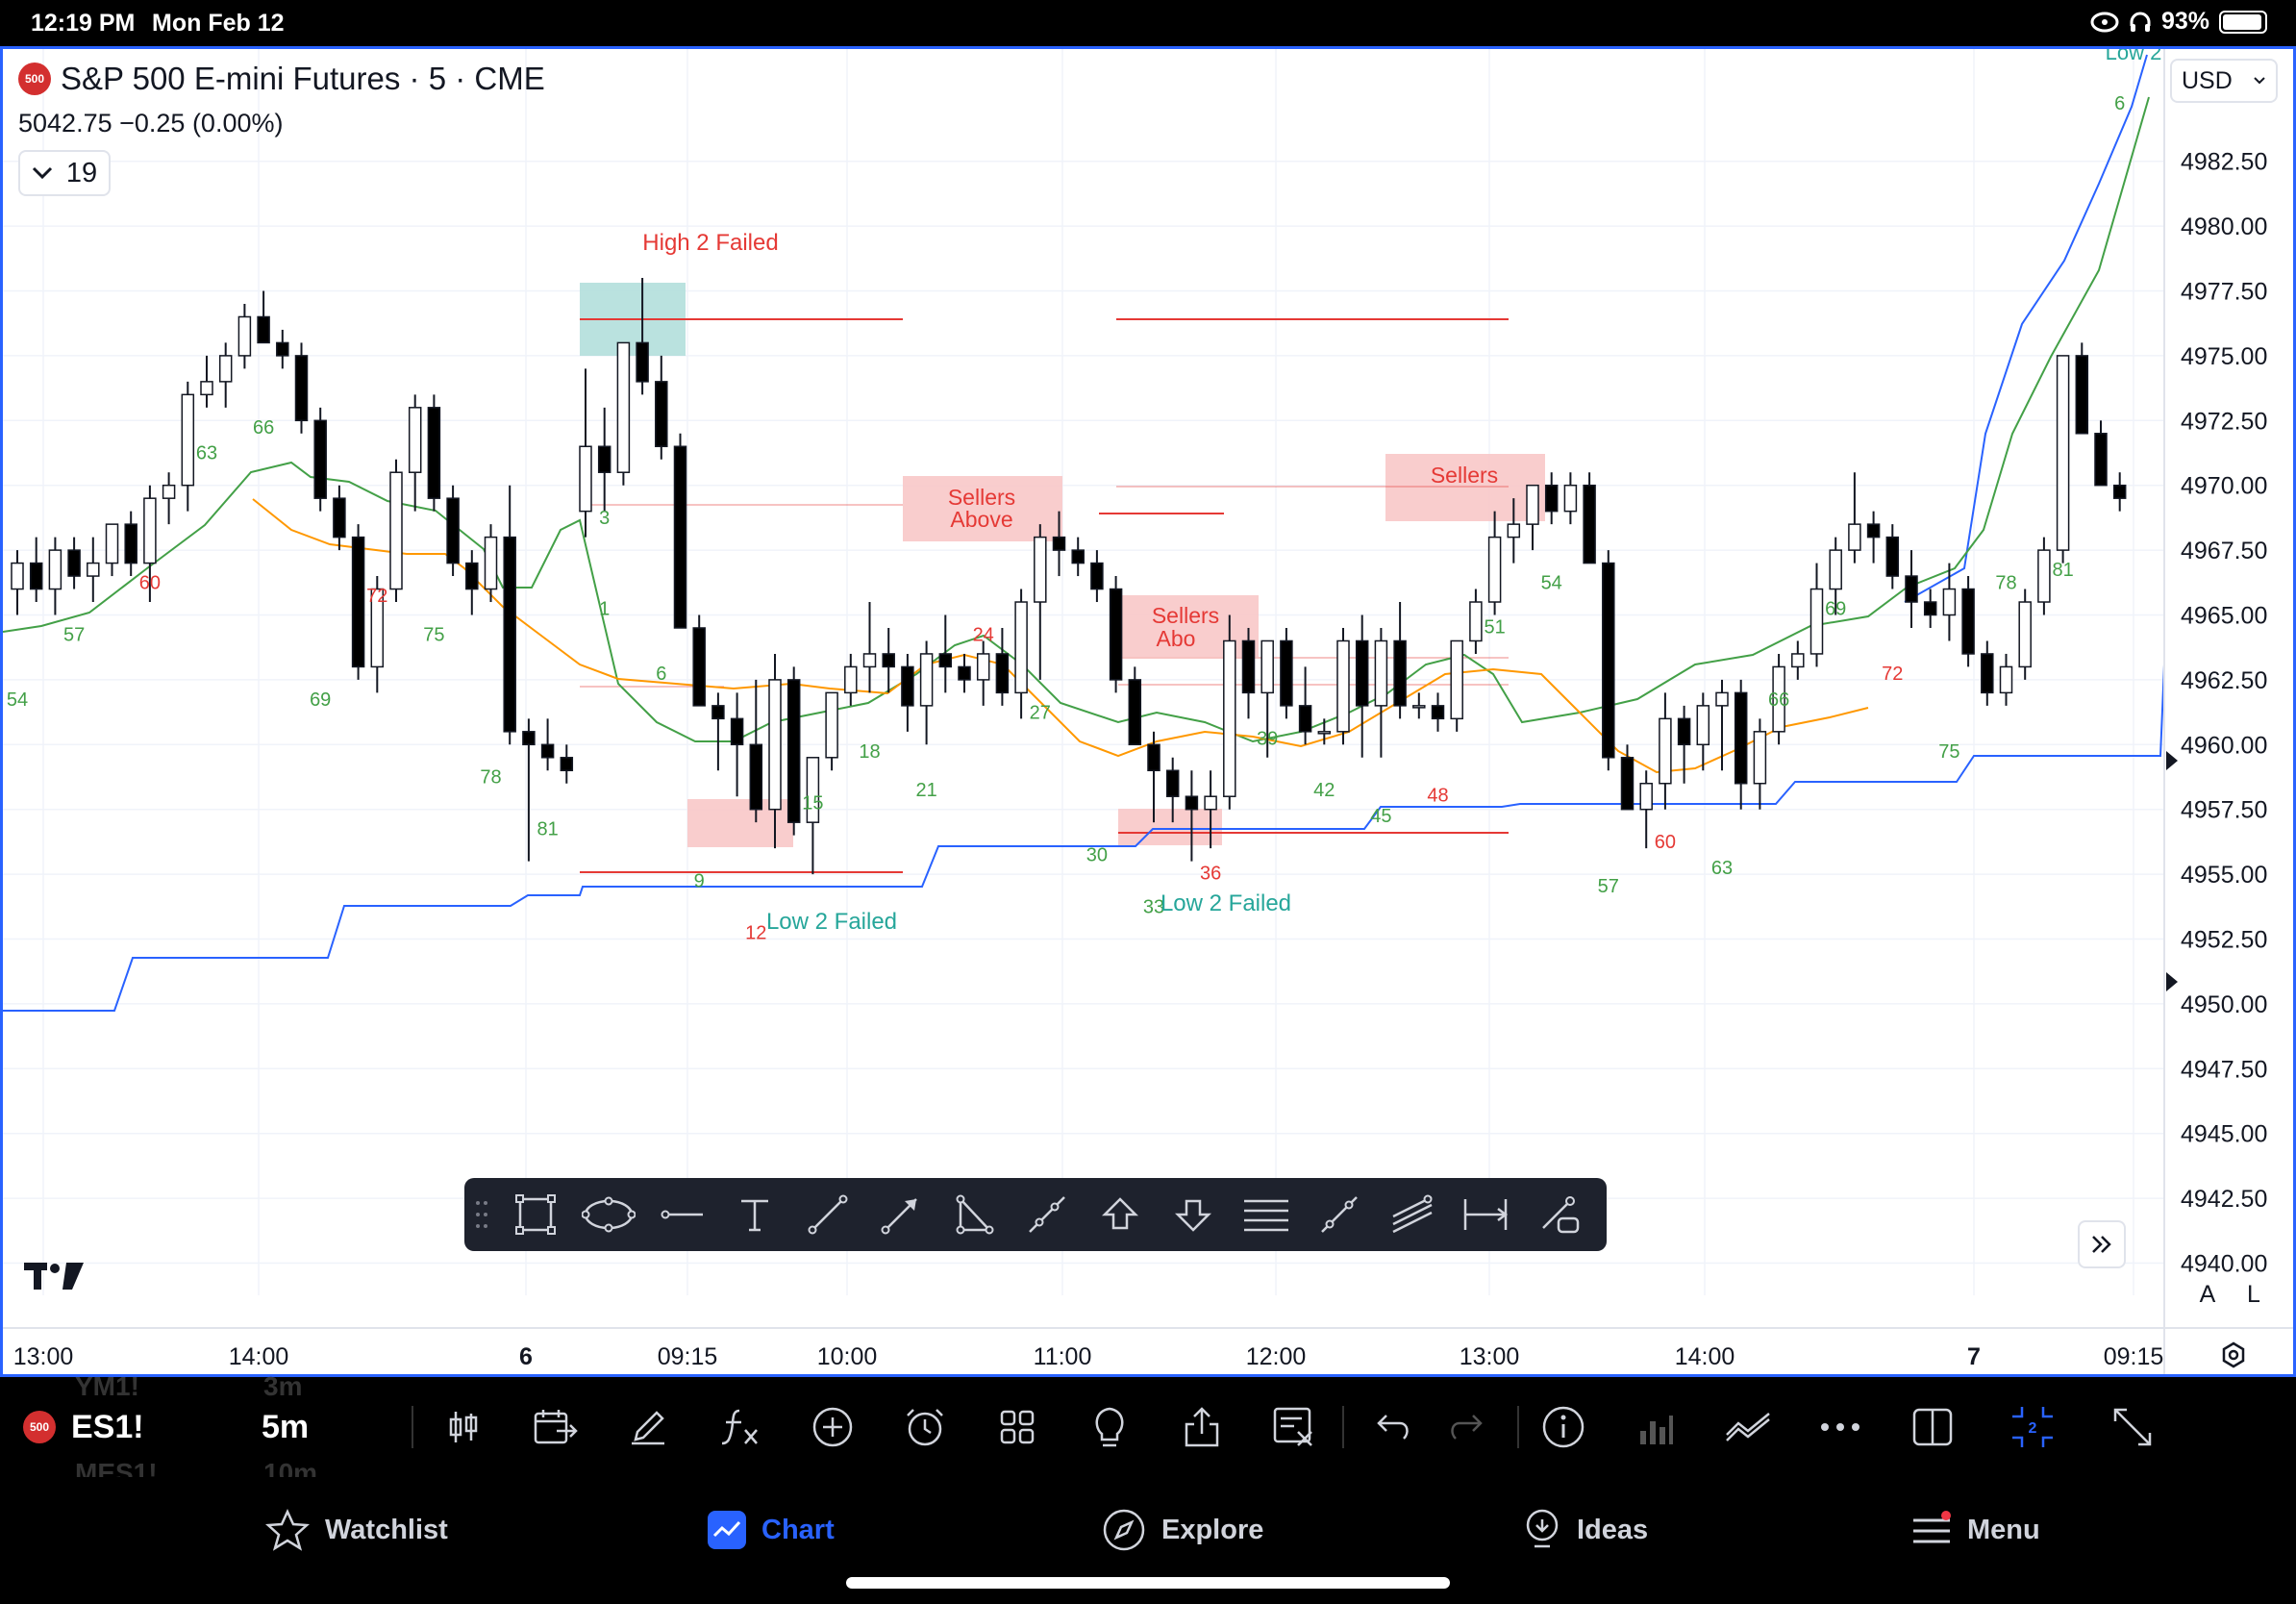 The image size is (2296, 1604). I want to click on log-scale-button: L, so click(2253, 1294).